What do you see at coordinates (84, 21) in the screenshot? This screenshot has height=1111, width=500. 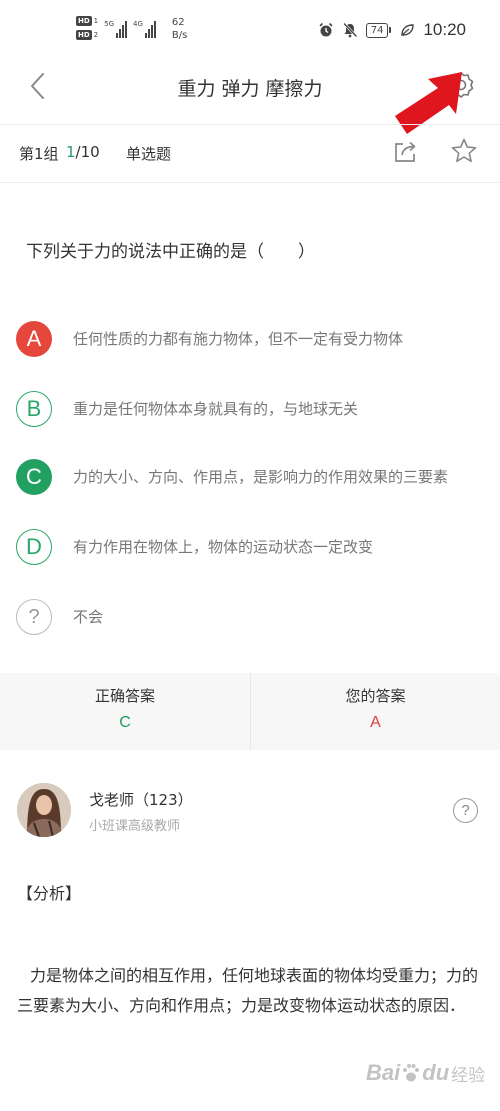 I see `hd1-badge: HD` at bounding box center [84, 21].